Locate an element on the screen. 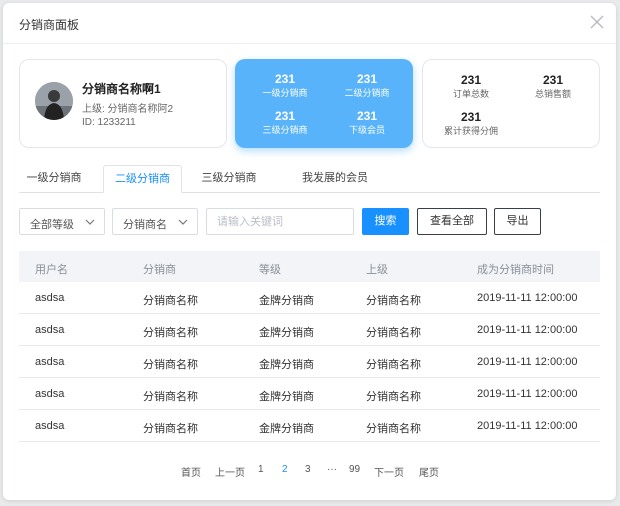 The image size is (620, 506). stat-label: 下级会员 is located at coordinates (366, 130).